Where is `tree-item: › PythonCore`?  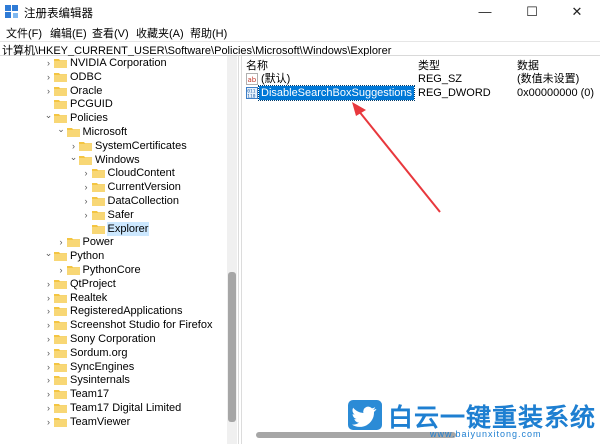
tree-item: › PythonCore is located at coordinates (115, 270).